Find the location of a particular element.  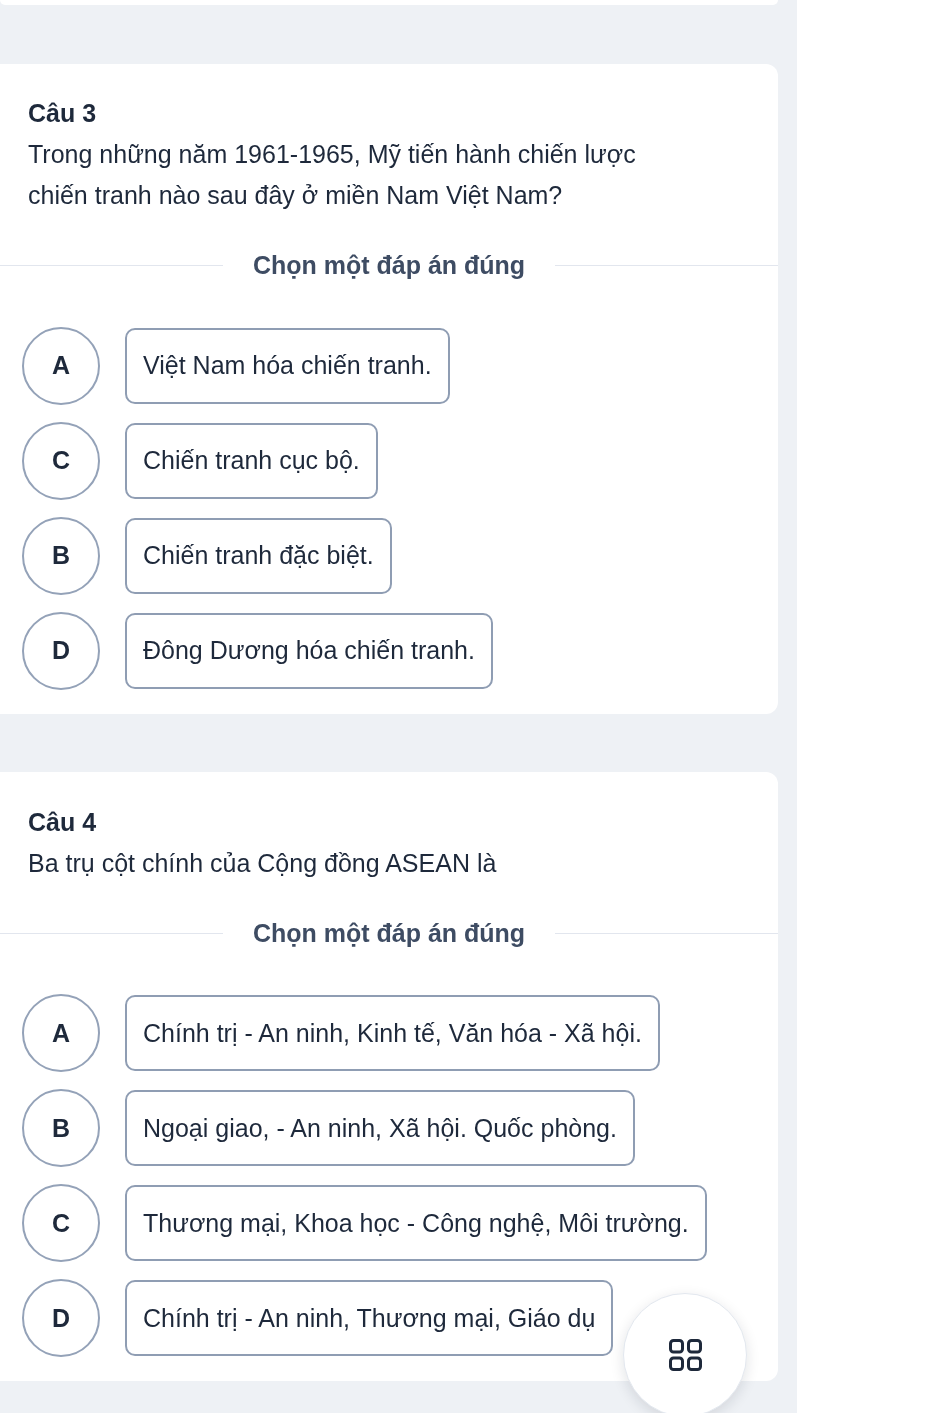

grid-icon is located at coordinates (685, 1355).